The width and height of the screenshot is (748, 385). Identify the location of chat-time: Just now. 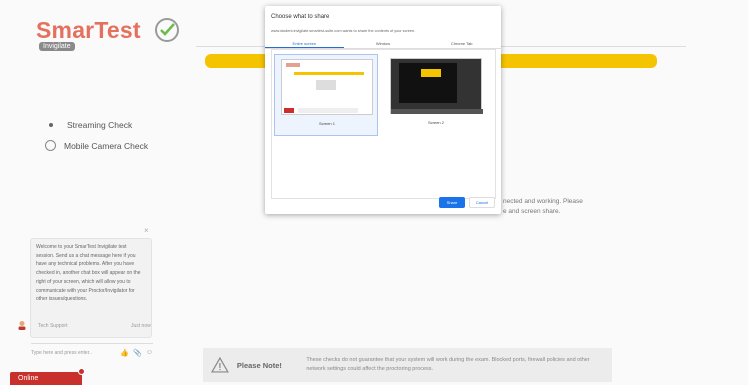
(141, 326).